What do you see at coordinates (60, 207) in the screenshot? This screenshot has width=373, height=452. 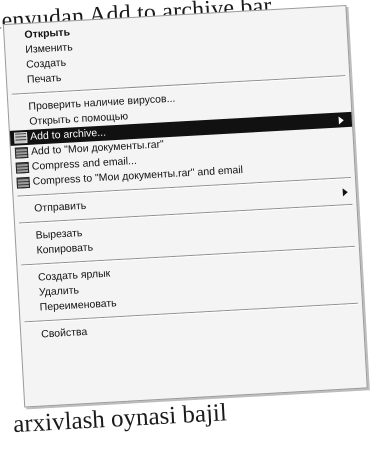 I see `menu-item-label: Отправить` at bounding box center [60, 207].